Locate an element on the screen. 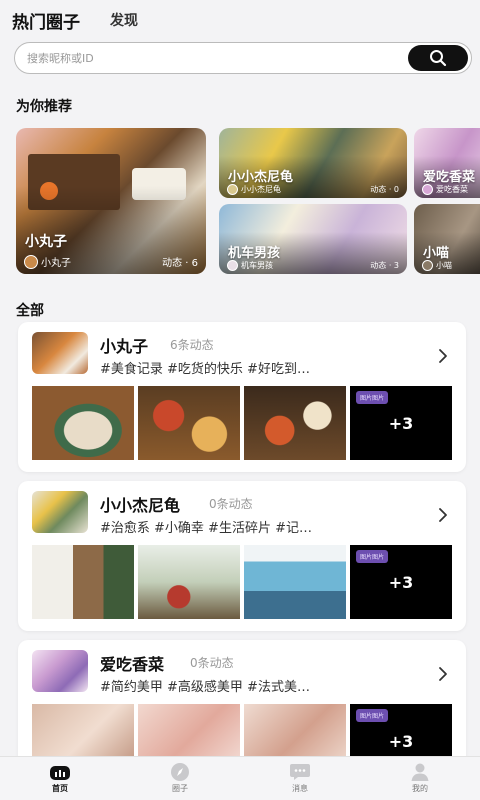 The image size is (480, 800). search-icon is located at coordinates (438, 58).